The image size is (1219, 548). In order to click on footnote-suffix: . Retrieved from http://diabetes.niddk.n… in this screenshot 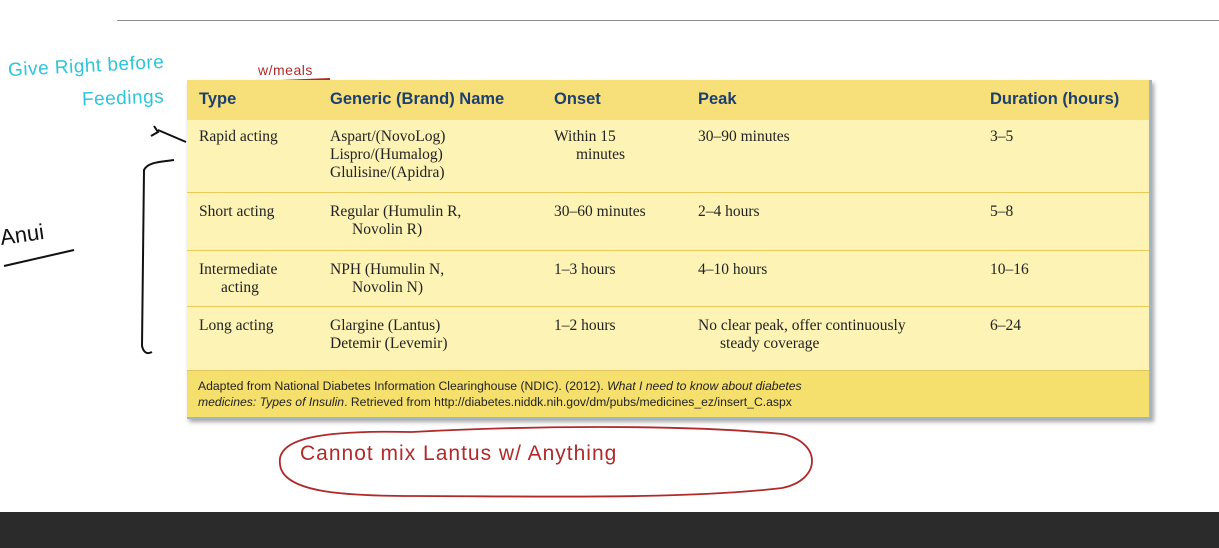, I will do `click(568, 402)`.